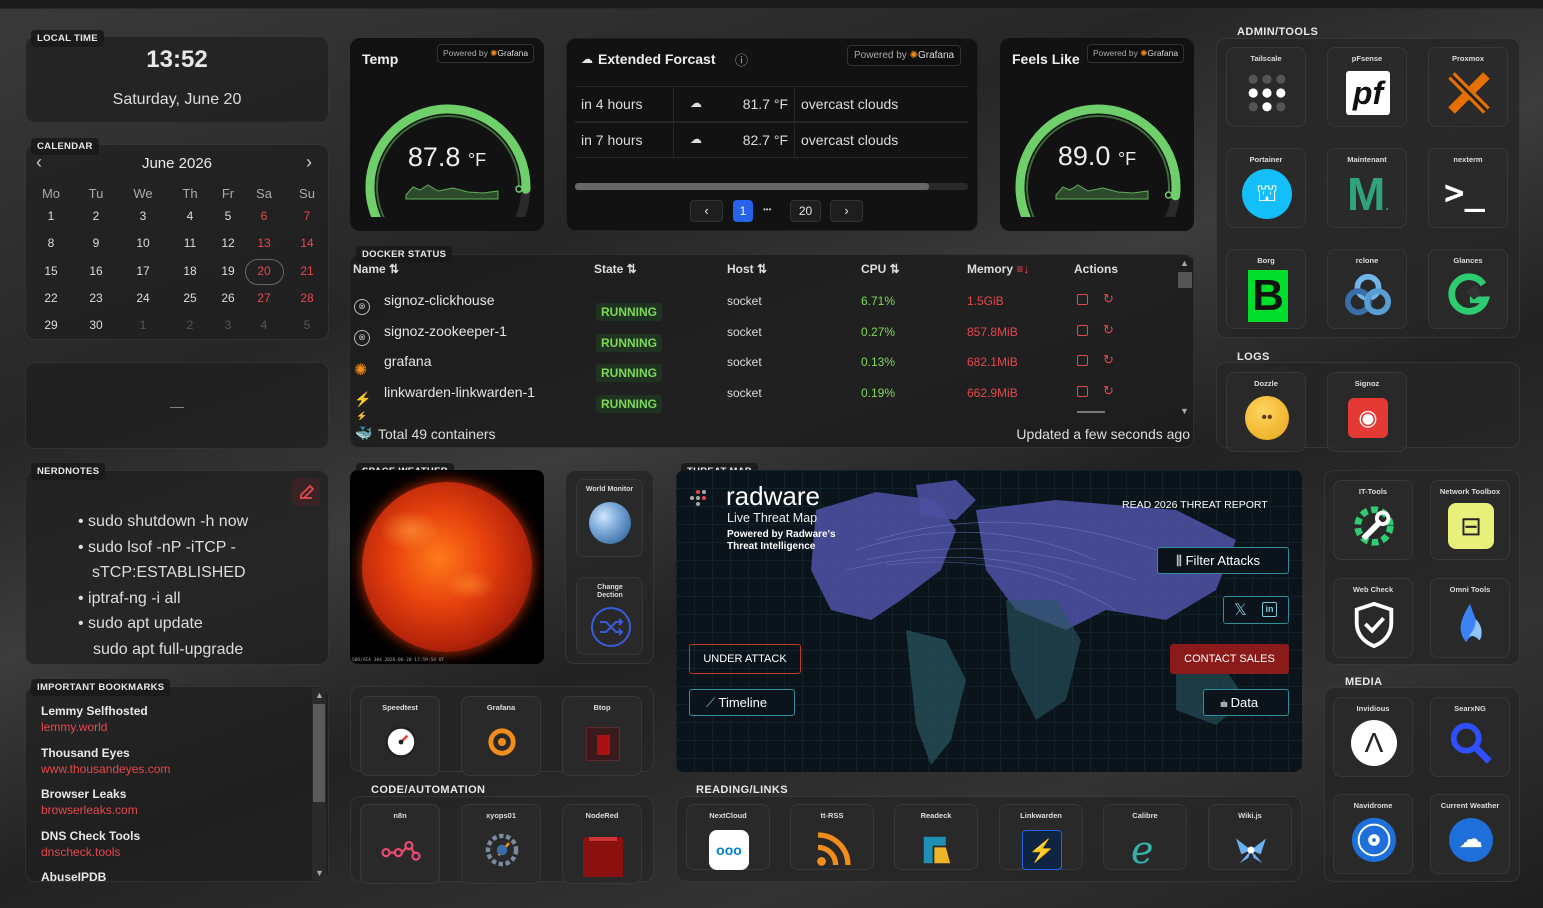 Image resolution: width=1543 pixels, height=908 pixels. What do you see at coordinates (486, 53) in the screenshot?
I see `temp-powered-by: Powered by ✺Grafana` at bounding box center [486, 53].